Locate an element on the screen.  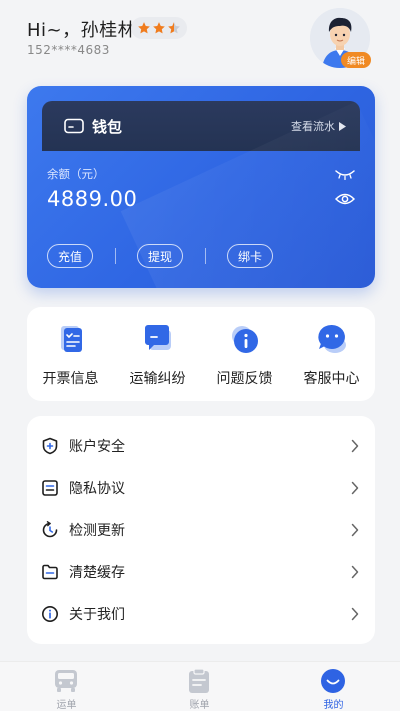
rating-stars is located at coordinates (159, 28).